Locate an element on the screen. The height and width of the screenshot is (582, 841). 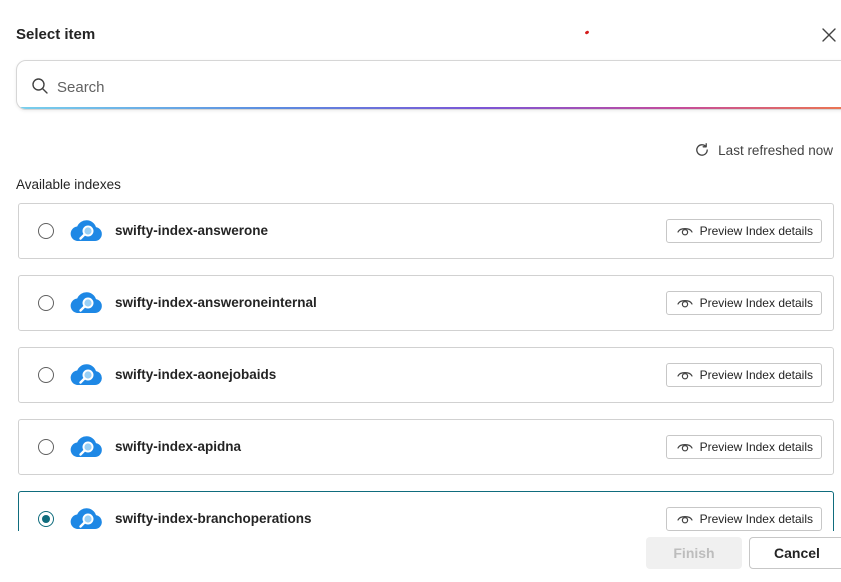
index-name: swifty-index-branchoperations is located at coordinates (213, 518).